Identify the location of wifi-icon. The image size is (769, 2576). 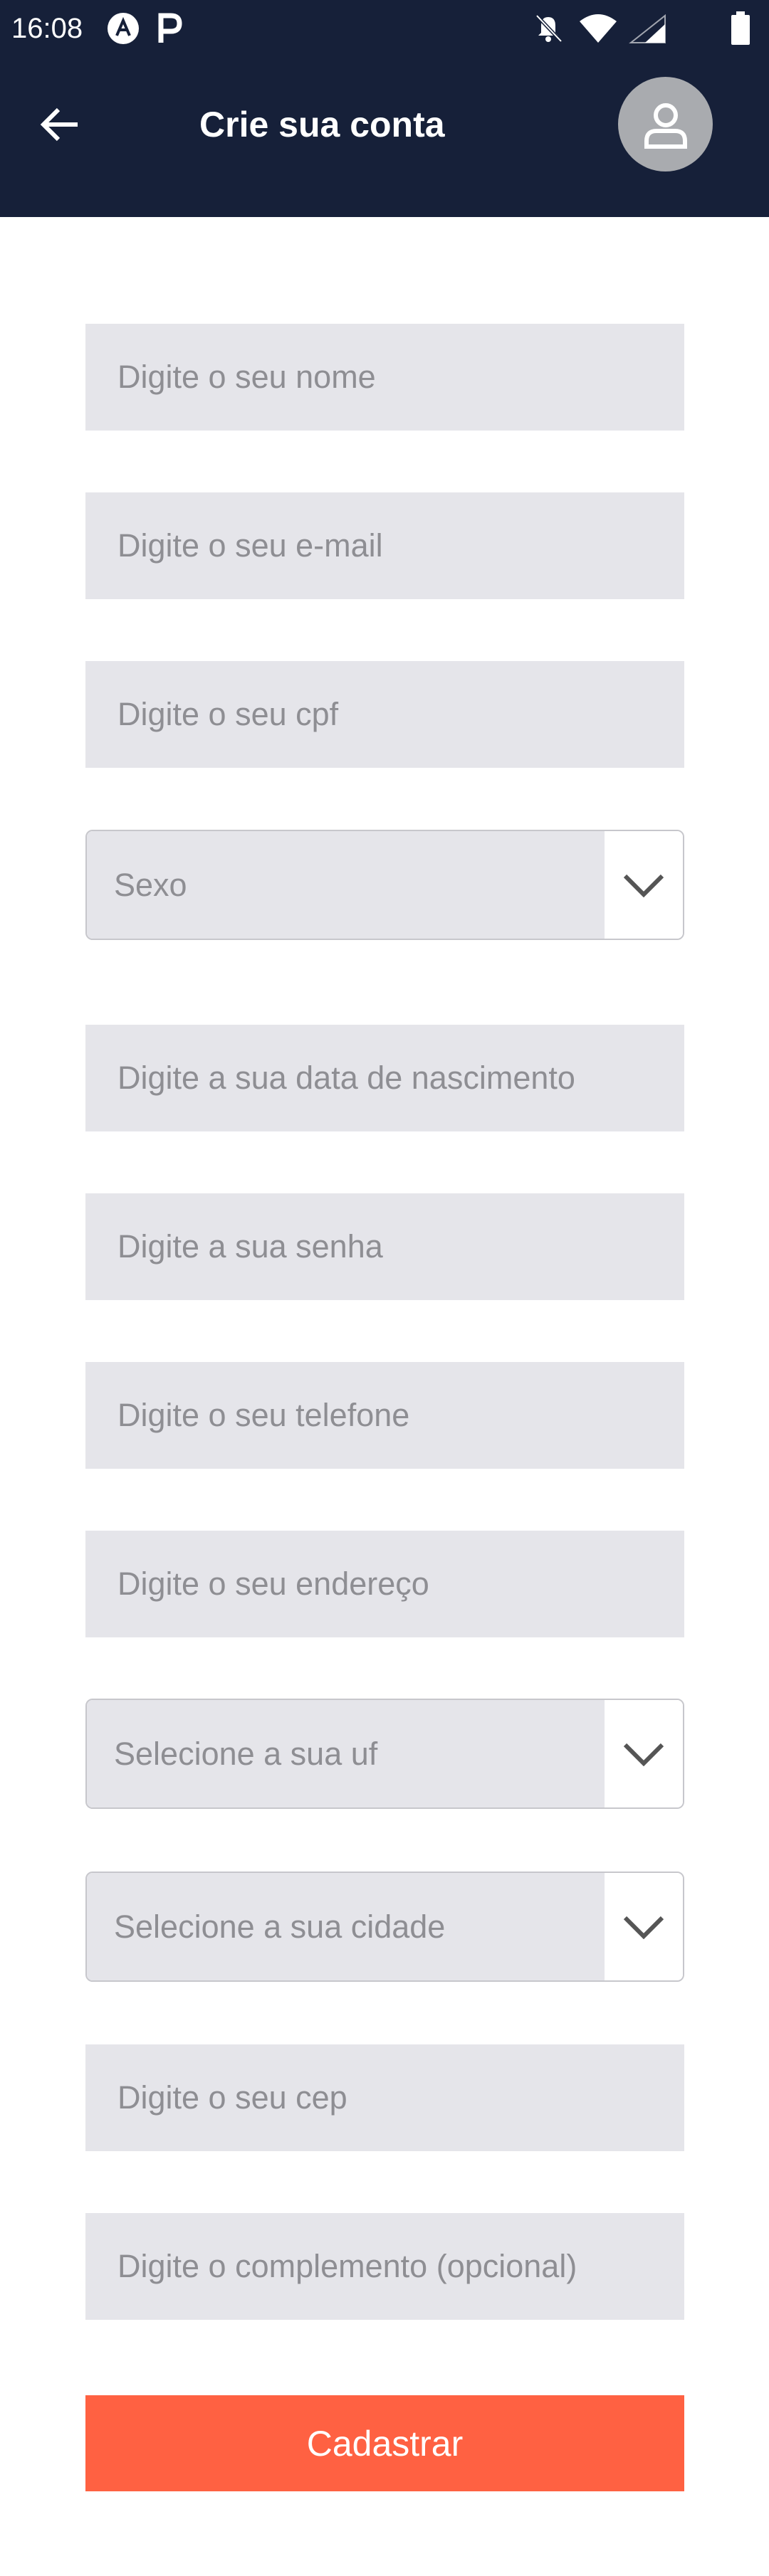
(598, 29).